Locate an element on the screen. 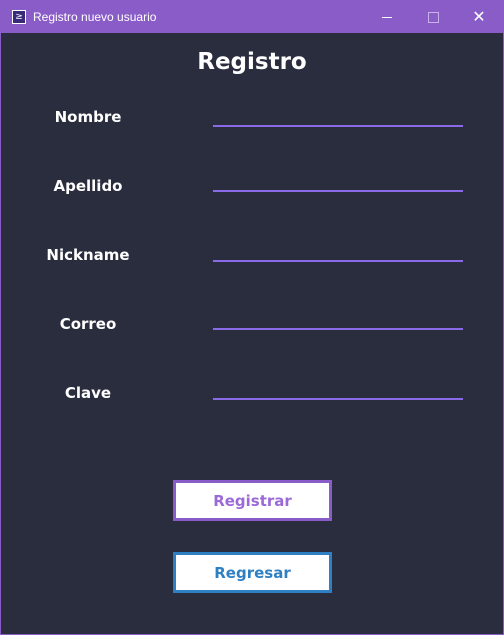 The height and width of the screenshot is (635, 504). minimize-icon is located at coordinates (387, 17).